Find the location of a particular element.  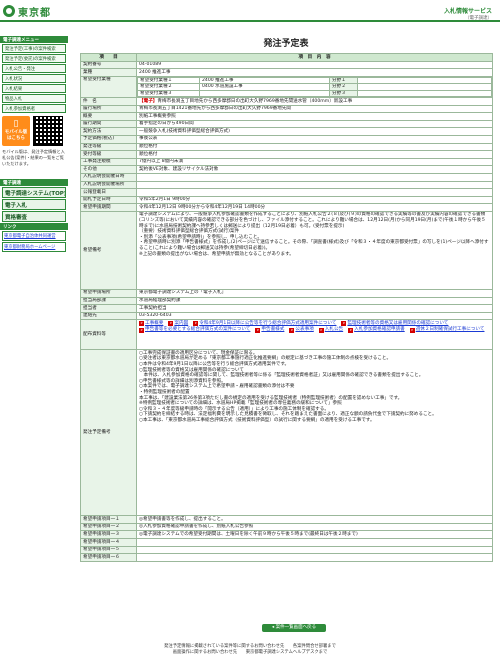

row-label: 希望申請項目一２ is located at coordinates (108, 527).